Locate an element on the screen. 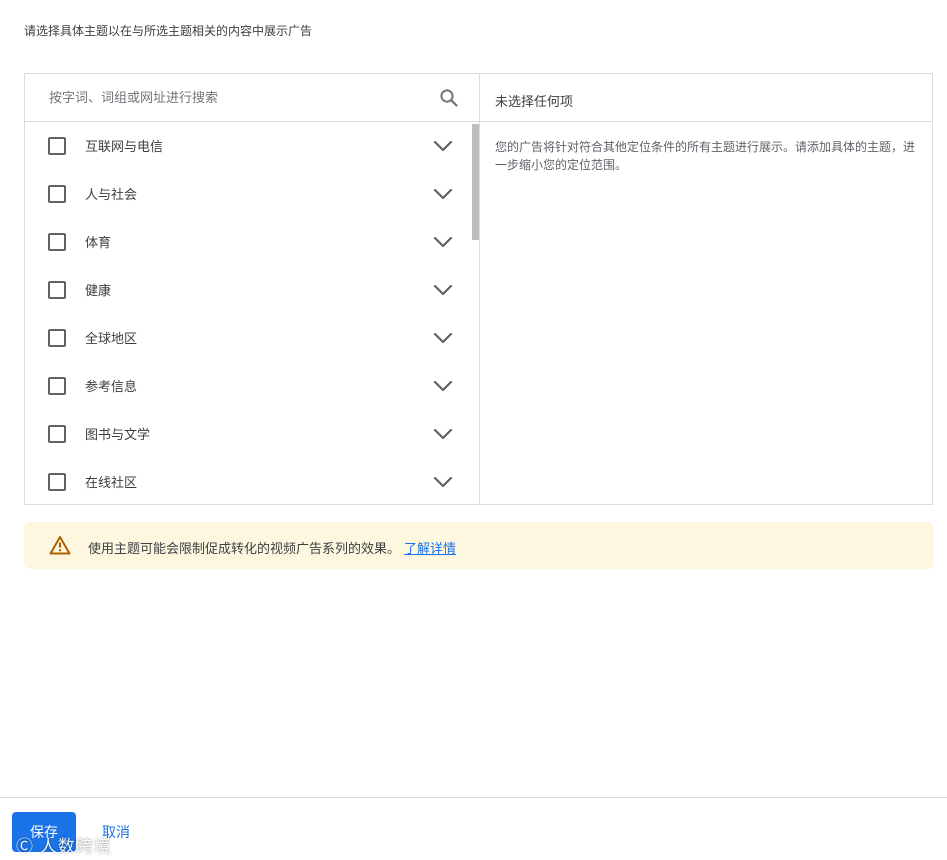  topic-list-item: 健康 is located at coordinates (252, 290).